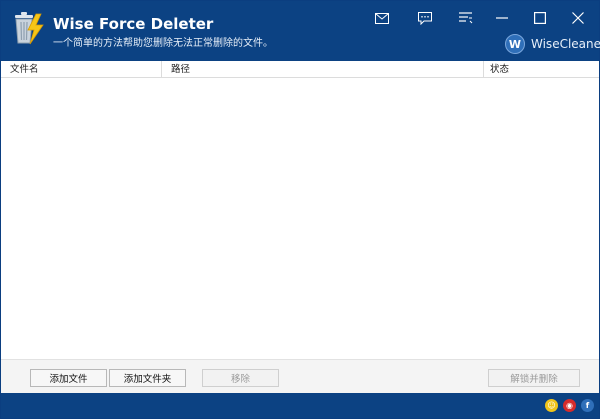  Describe the element at coordinates (534, 378) in the screenshot. I see `unlock-delete-button: 解锁并删除` at that location.